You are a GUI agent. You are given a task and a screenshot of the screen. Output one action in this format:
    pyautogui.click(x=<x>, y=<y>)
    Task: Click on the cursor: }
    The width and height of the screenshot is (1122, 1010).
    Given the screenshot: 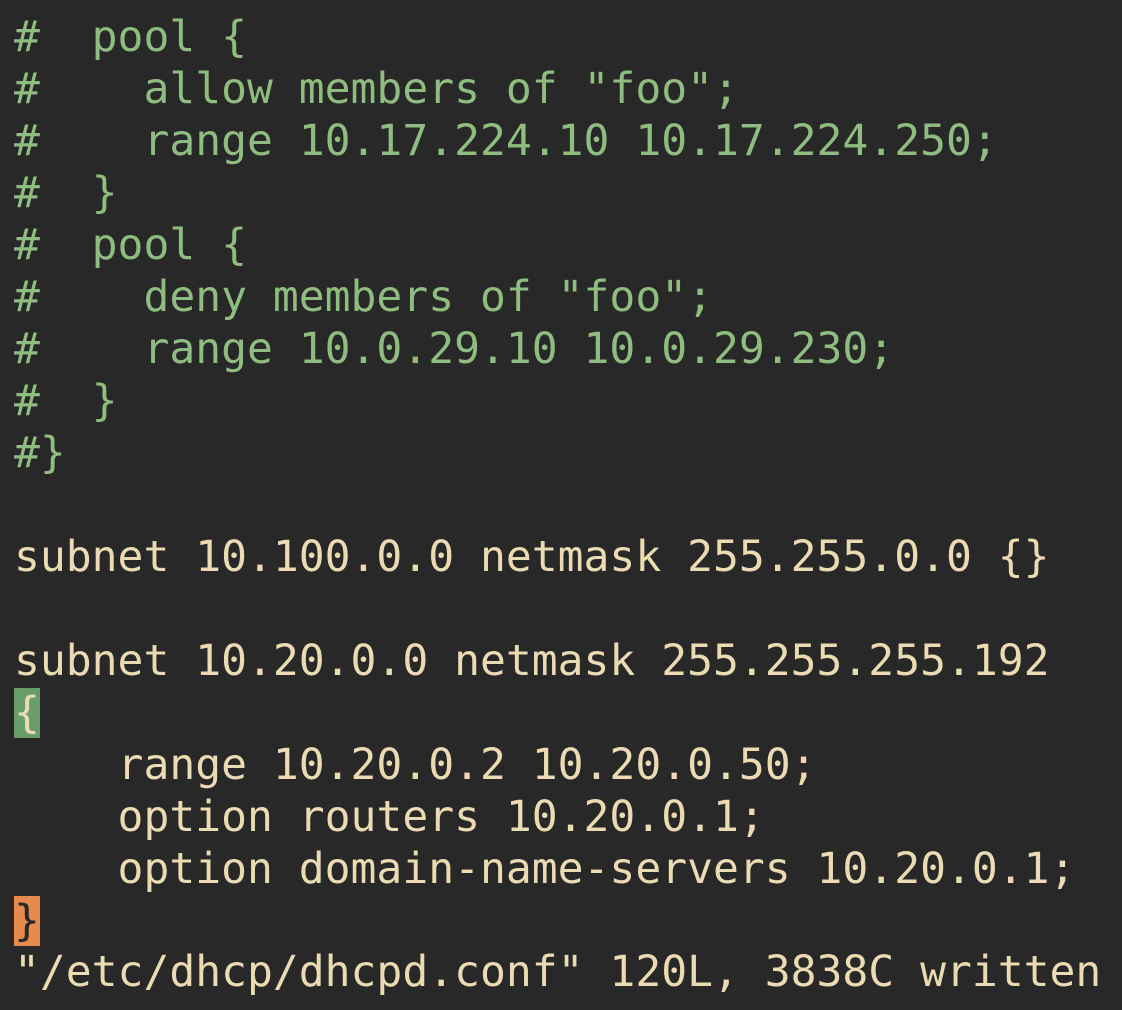 What is the action you would take?
    pyautogui.click(x=27, y=921)
    